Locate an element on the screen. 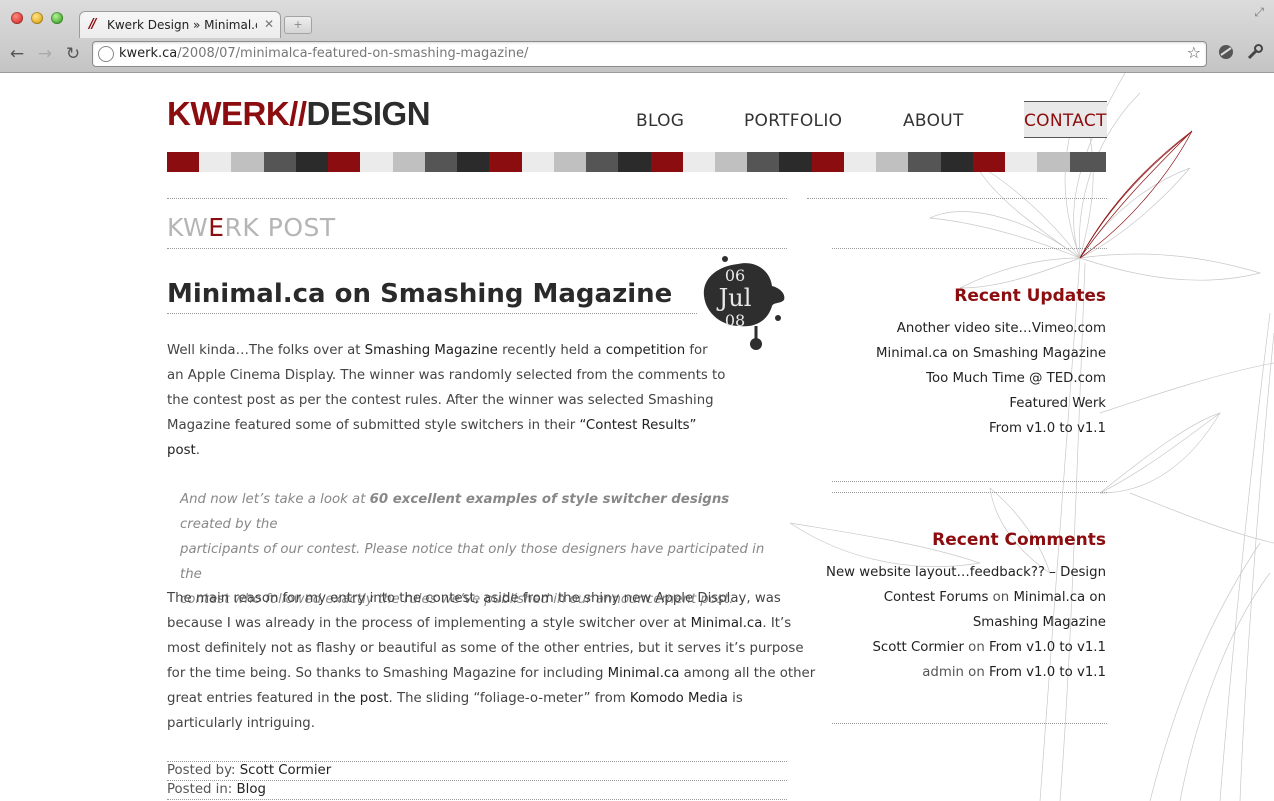 This screenshot has width=1274, height=801. post-title: Minimal.ca on Smashing Magazine is located at coordinates (419, 294).